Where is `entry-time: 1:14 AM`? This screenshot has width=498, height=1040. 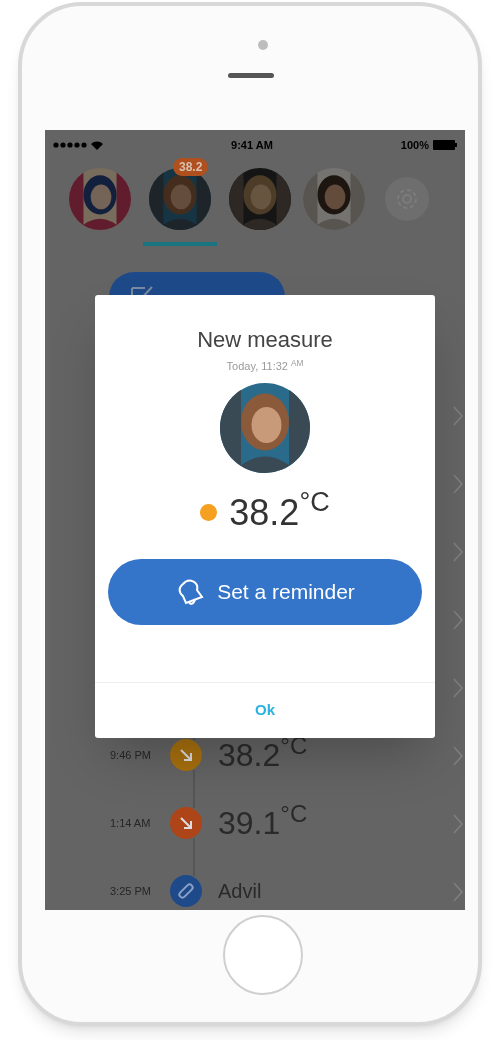
entry-time: 1:14 AM is located at coordinates (131, 823).